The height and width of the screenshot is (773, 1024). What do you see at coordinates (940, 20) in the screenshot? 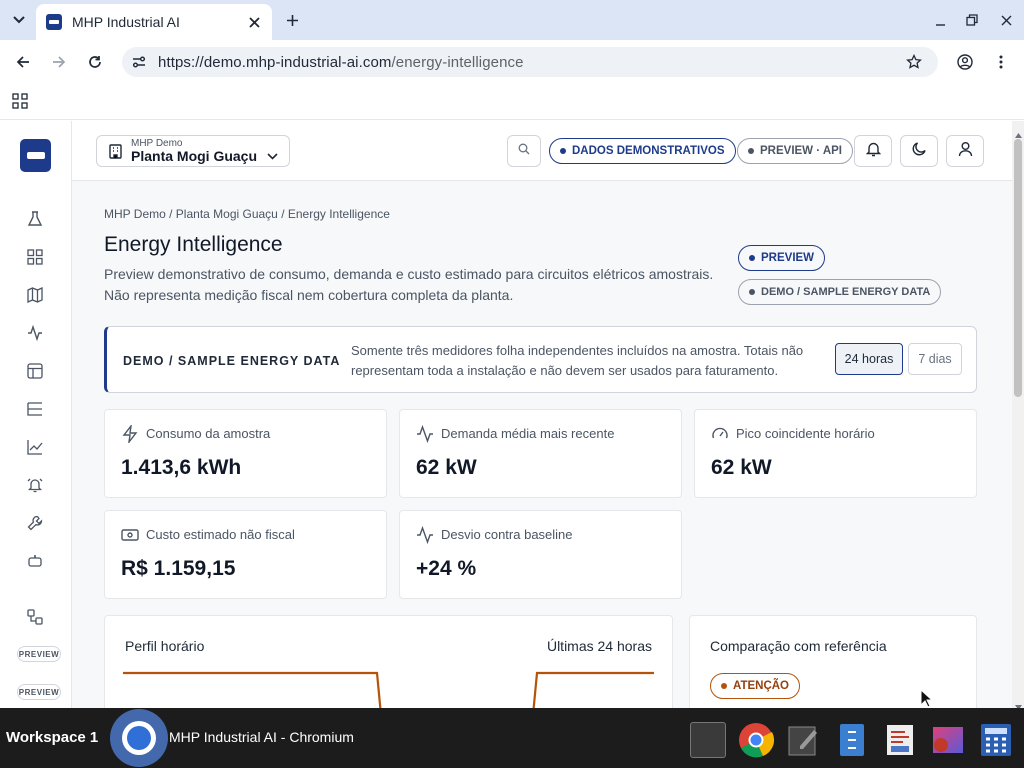
I see `minimize-icon` at bounding box center [940, 20].